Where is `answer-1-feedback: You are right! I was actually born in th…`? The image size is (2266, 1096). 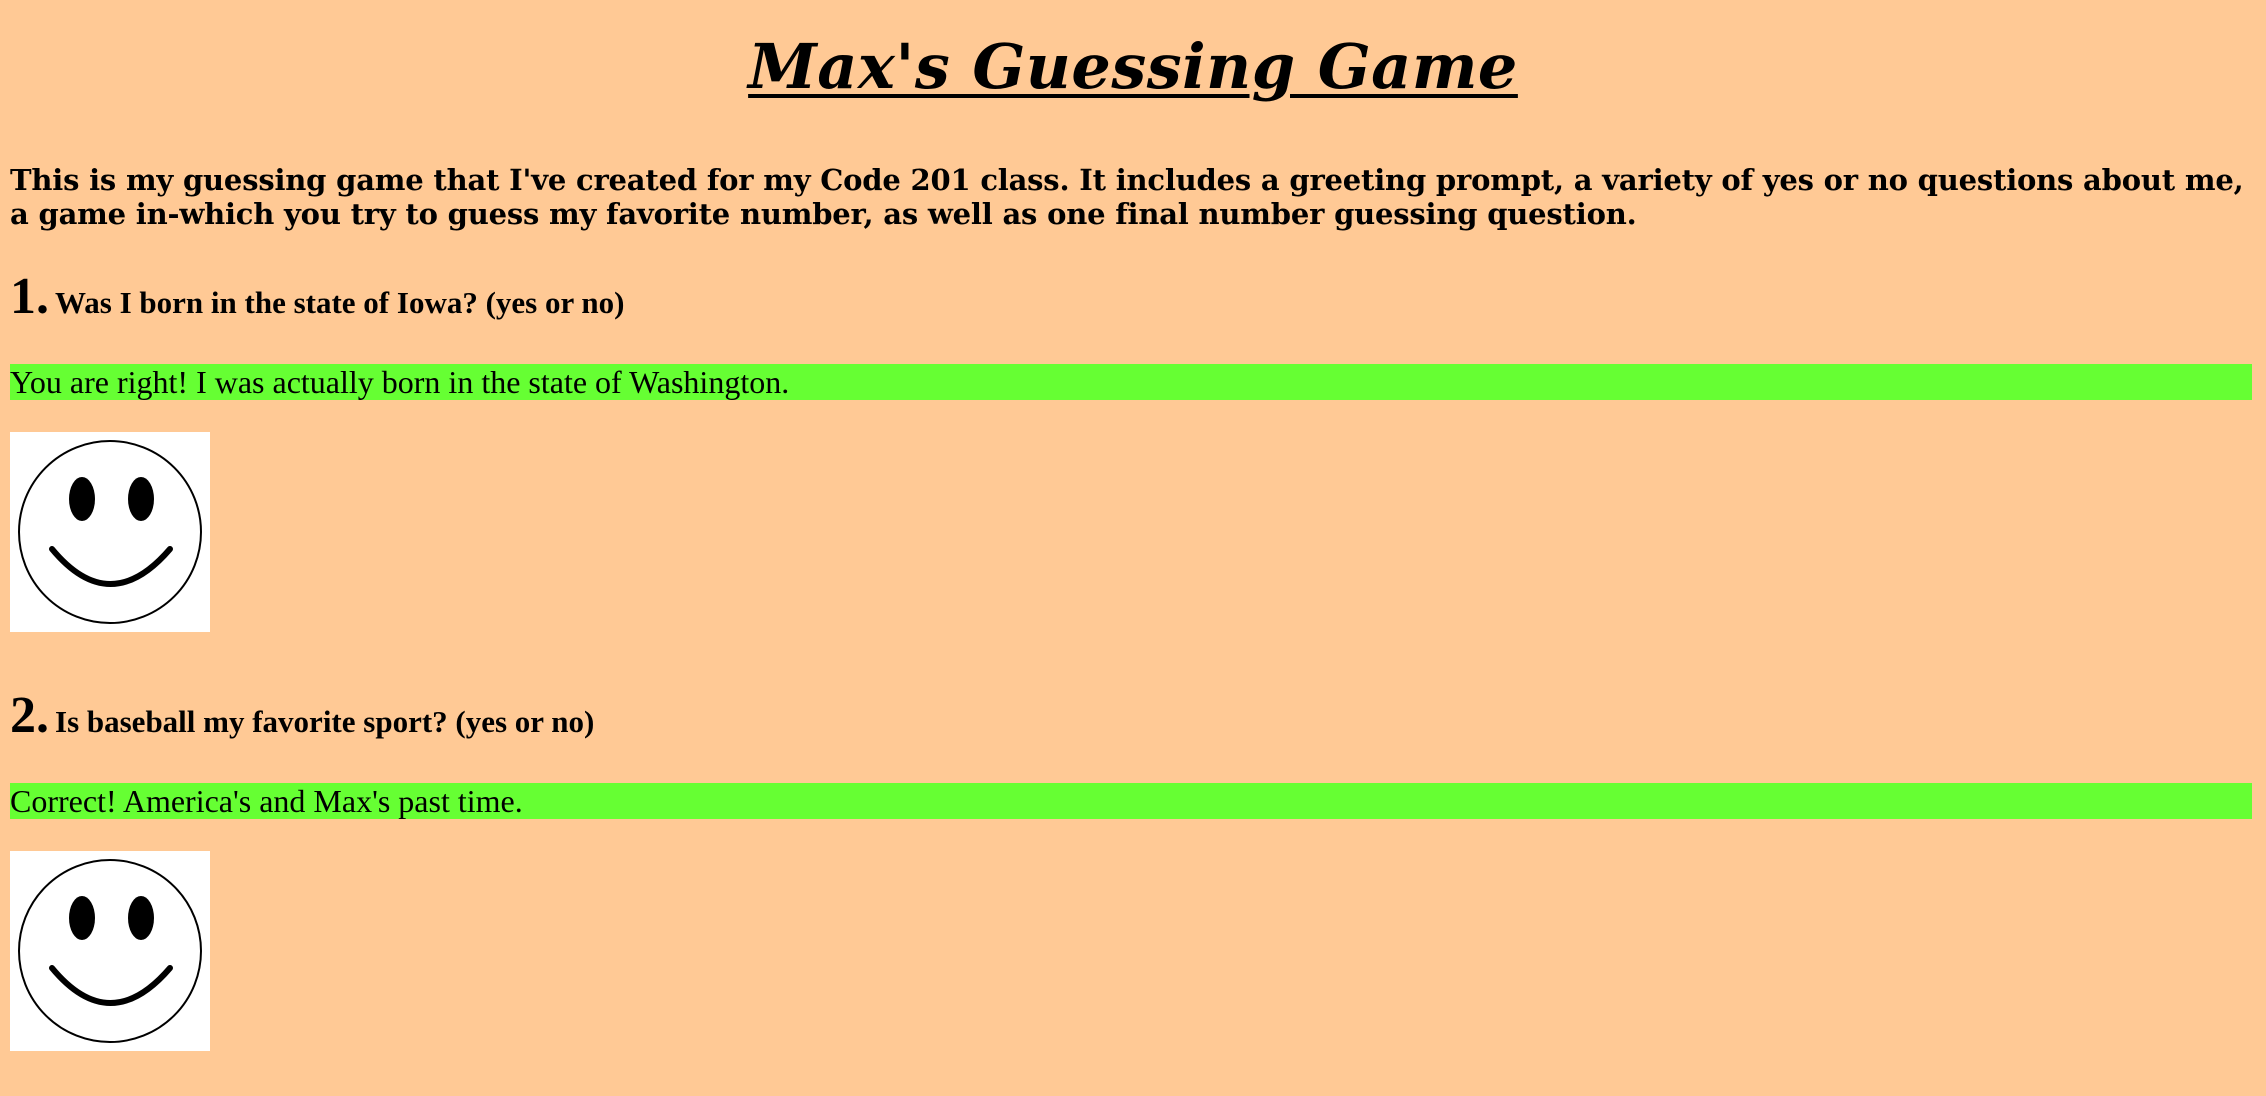 answer-1-feedback: You are right! I was actually born in th… is located at coordinates (1131, 382).